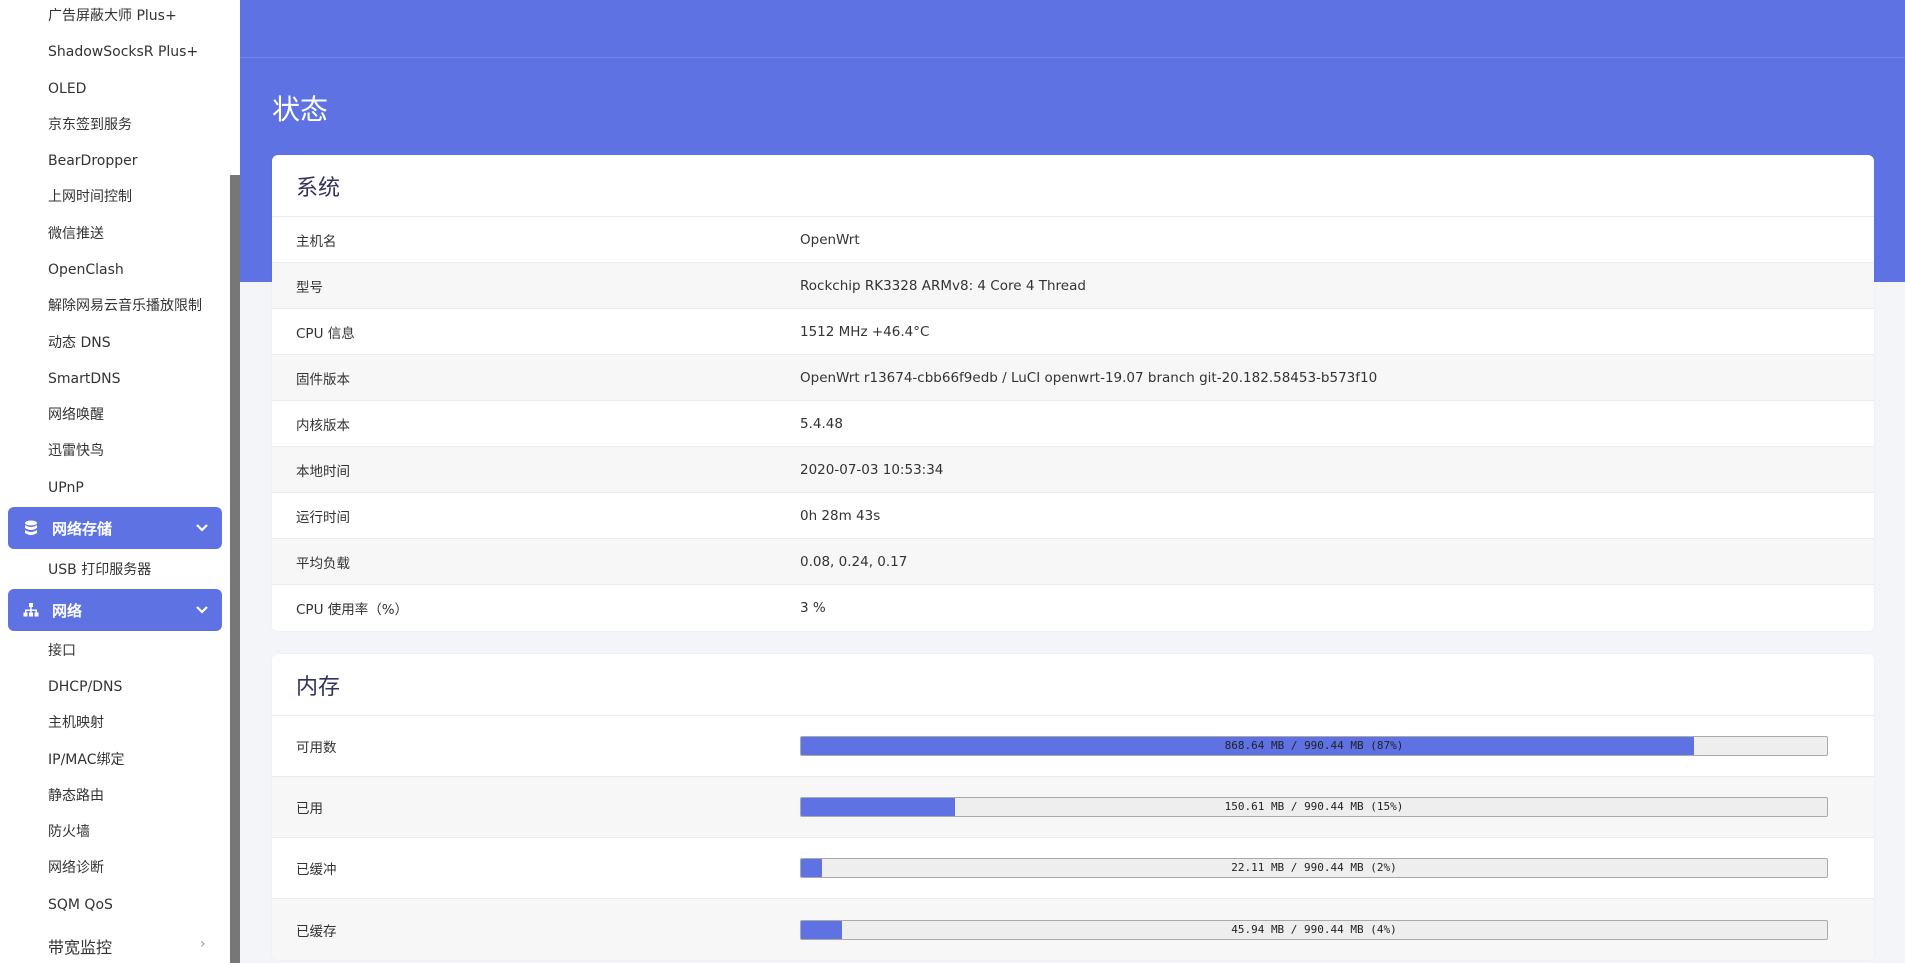  Describe the element at coordinates (309, 287) in the screenshot. I see `row-key: 型号` at that location.